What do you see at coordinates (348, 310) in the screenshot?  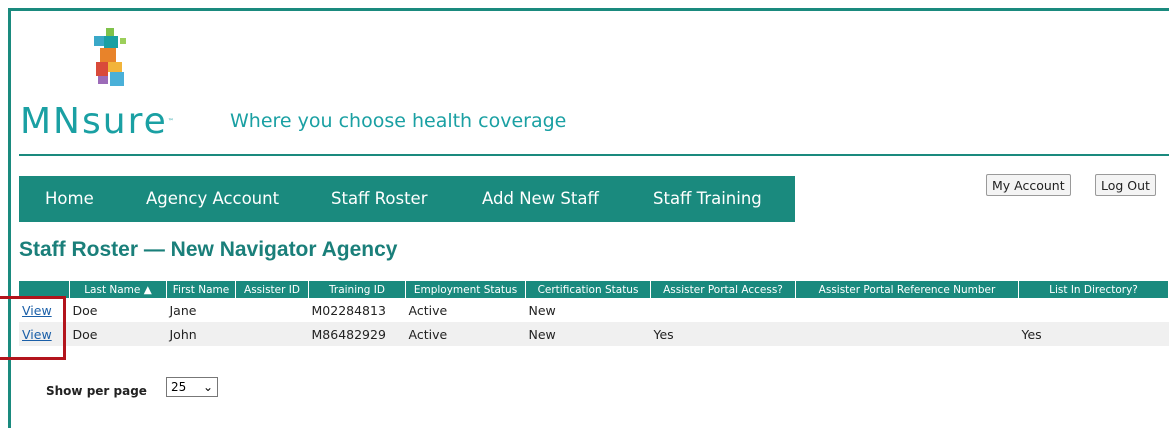 I see `cell-training-id: M02284813` at bounding box center [348, 310].